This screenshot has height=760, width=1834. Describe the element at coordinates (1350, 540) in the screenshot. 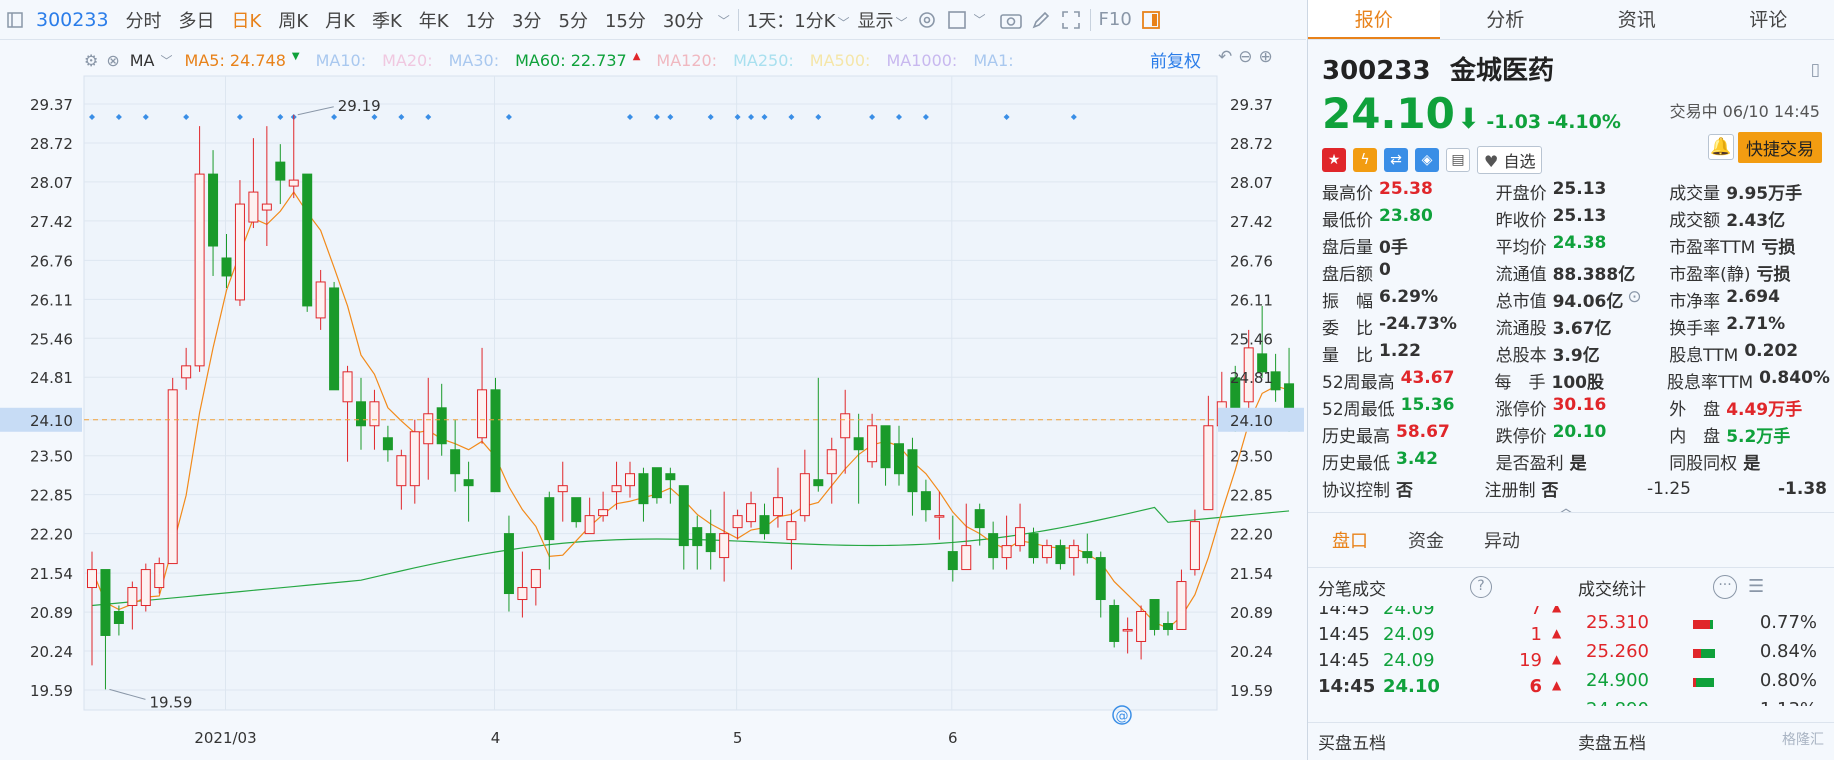

I see `panel-tab: 盘口` at that location.